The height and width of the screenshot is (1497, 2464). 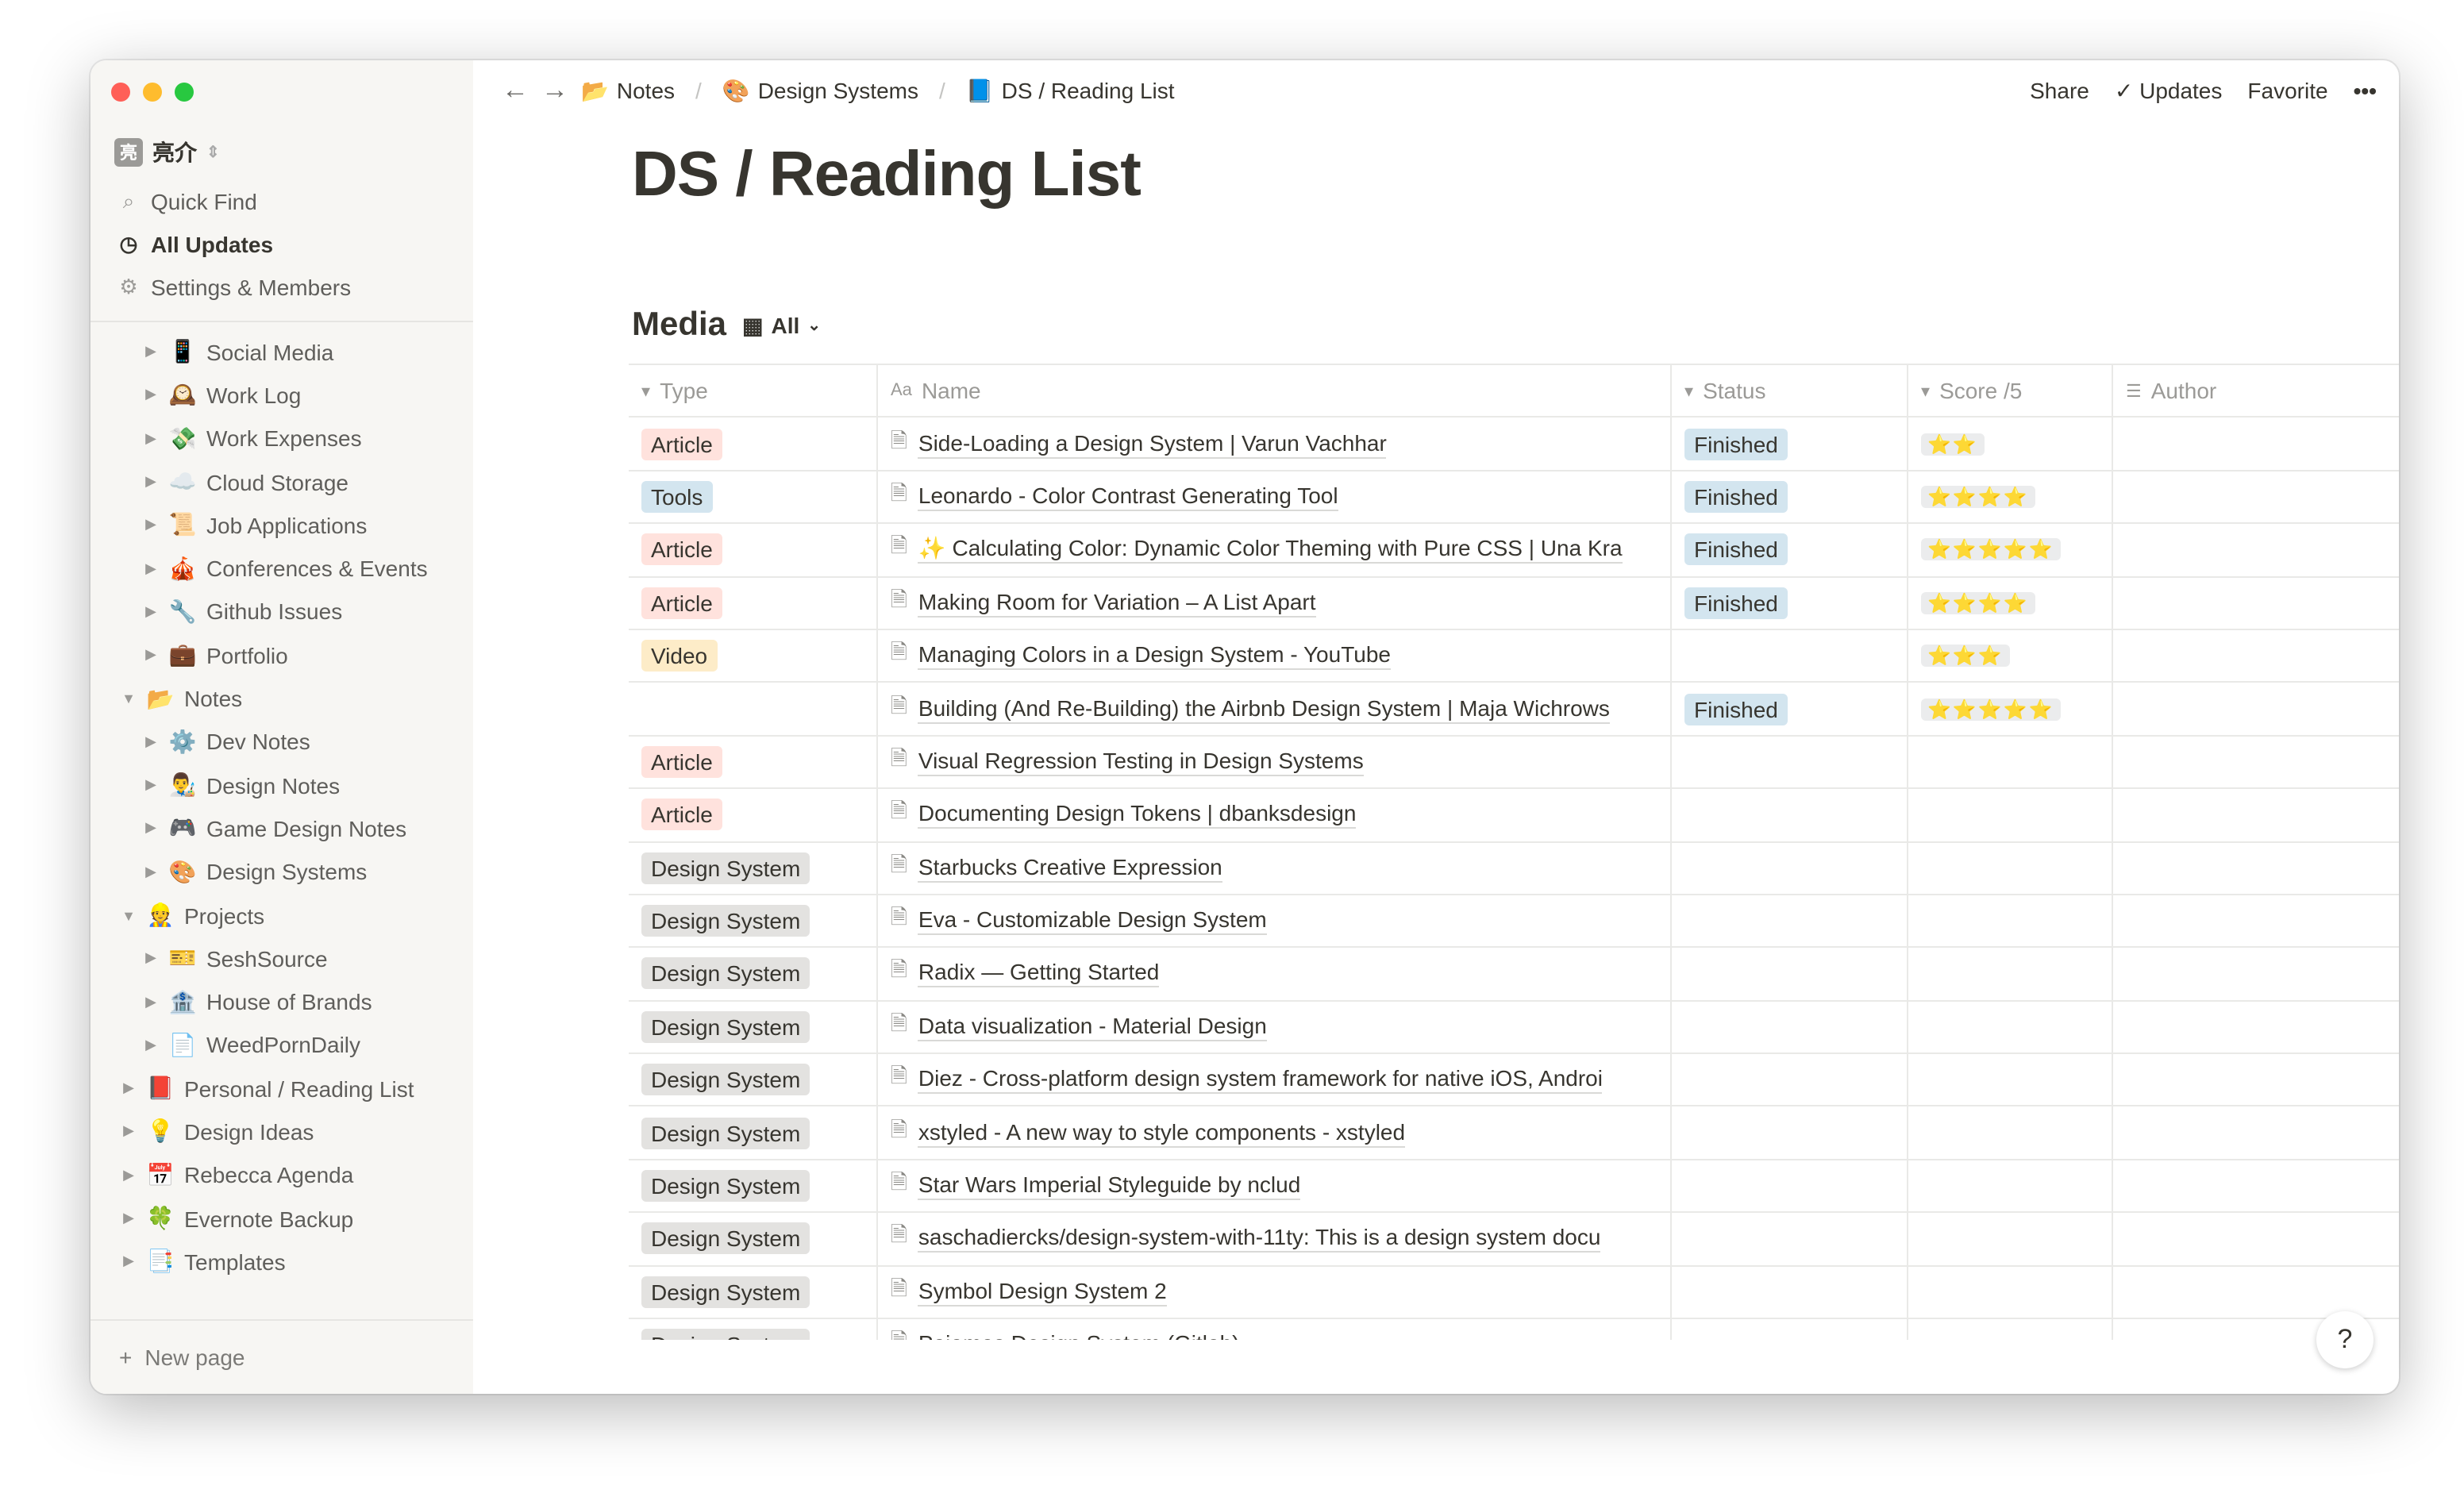 What do you see at coordinates (281, 482) in the screenshot?
I see `sidebar-item: ▶ ☁️ Cloud Storage` at bounding box center [281, 482].